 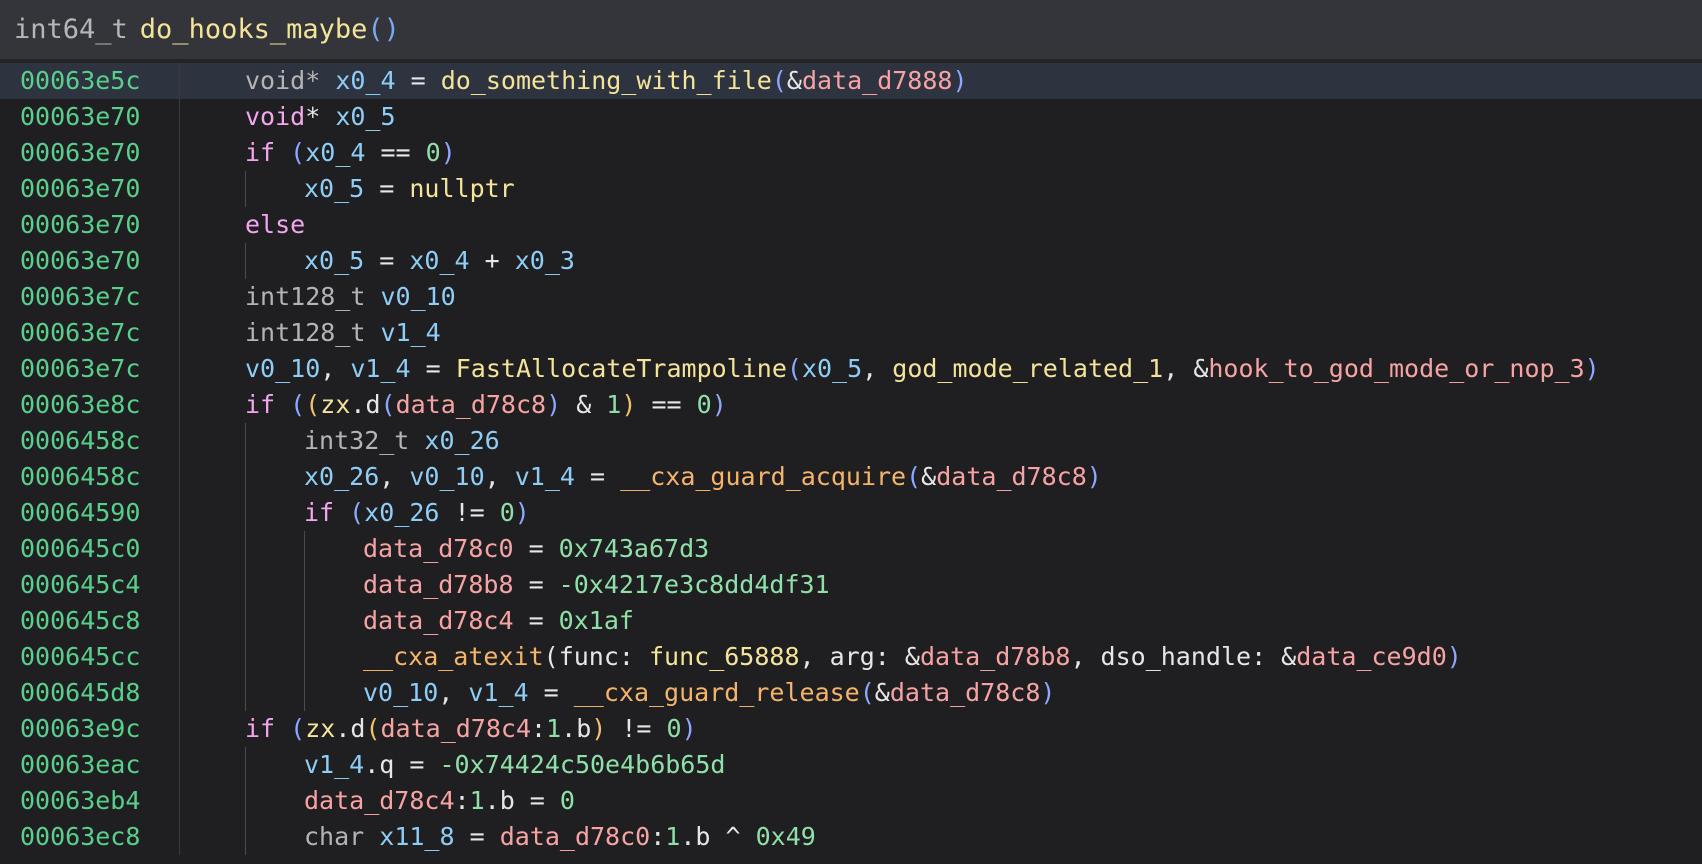 What do you see at coordinates (416, 836) in the screenshot?
I see `code-token: x11_8` at bounding box center [416, 836].